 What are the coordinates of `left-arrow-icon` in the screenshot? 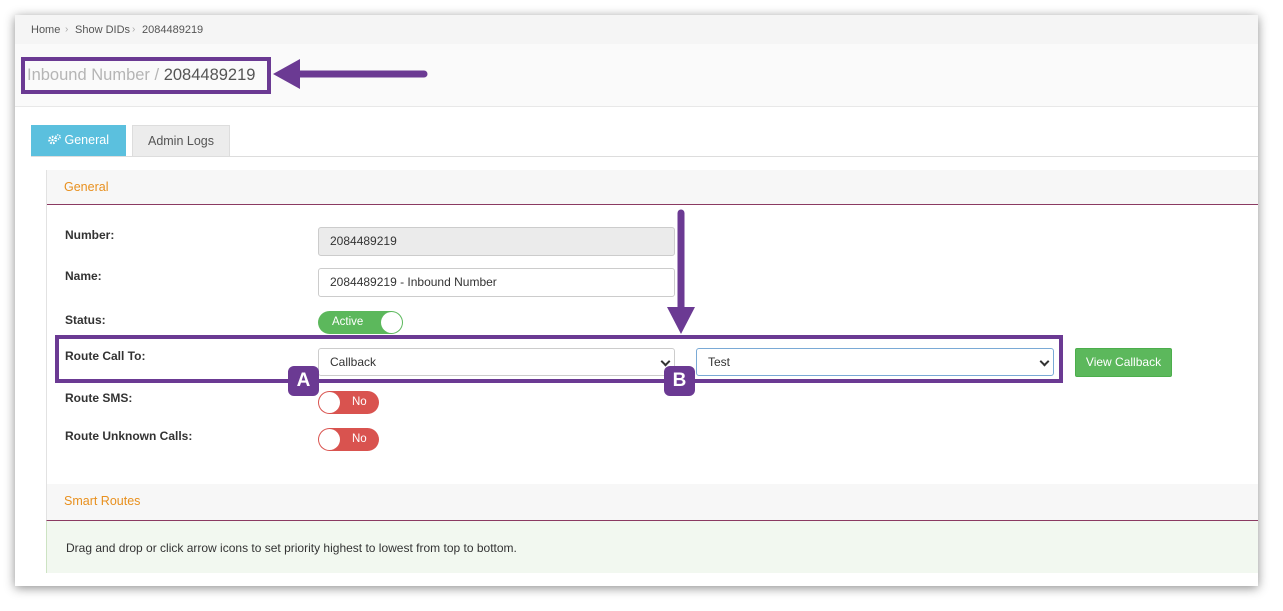 It's located at (350, 74).